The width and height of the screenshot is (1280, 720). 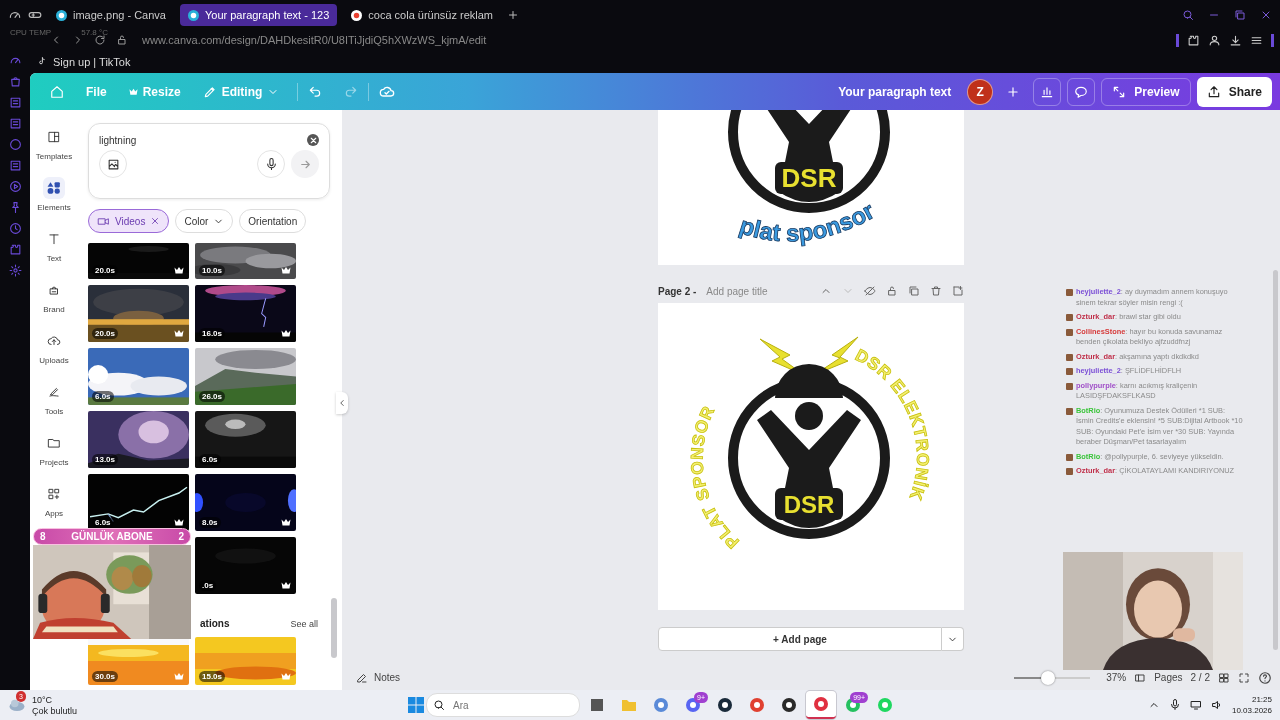 What do you see at coordinates (111, 15) in the screenshot?
I see `browser-tab: image.png - Canva` at bounding box center [111, 15].